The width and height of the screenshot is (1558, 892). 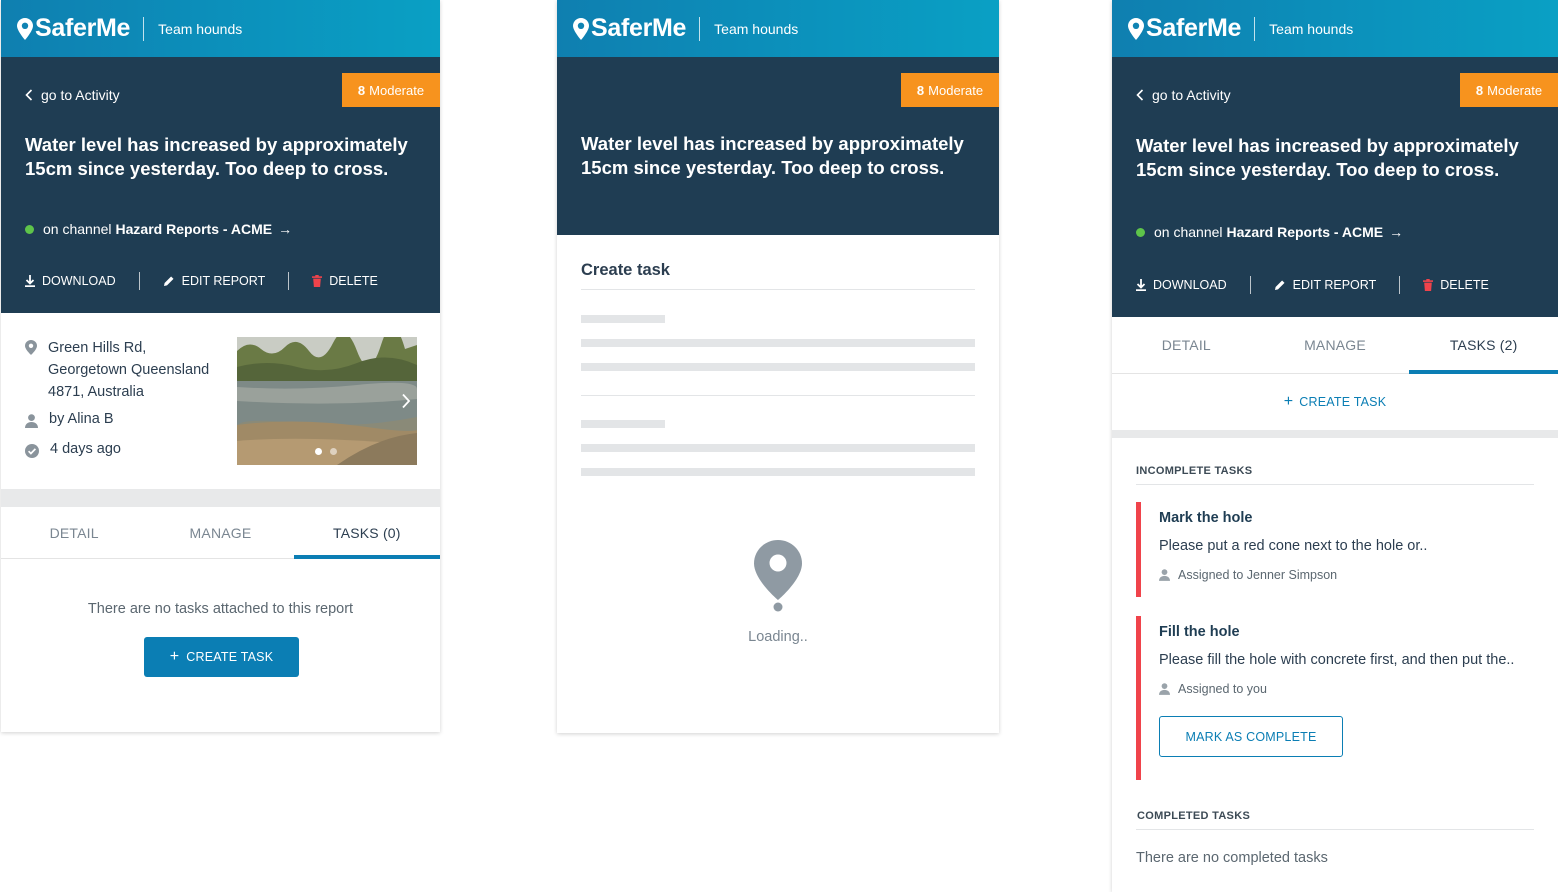 I want to click on report-photo-carousel, so click(x=327, y=401).